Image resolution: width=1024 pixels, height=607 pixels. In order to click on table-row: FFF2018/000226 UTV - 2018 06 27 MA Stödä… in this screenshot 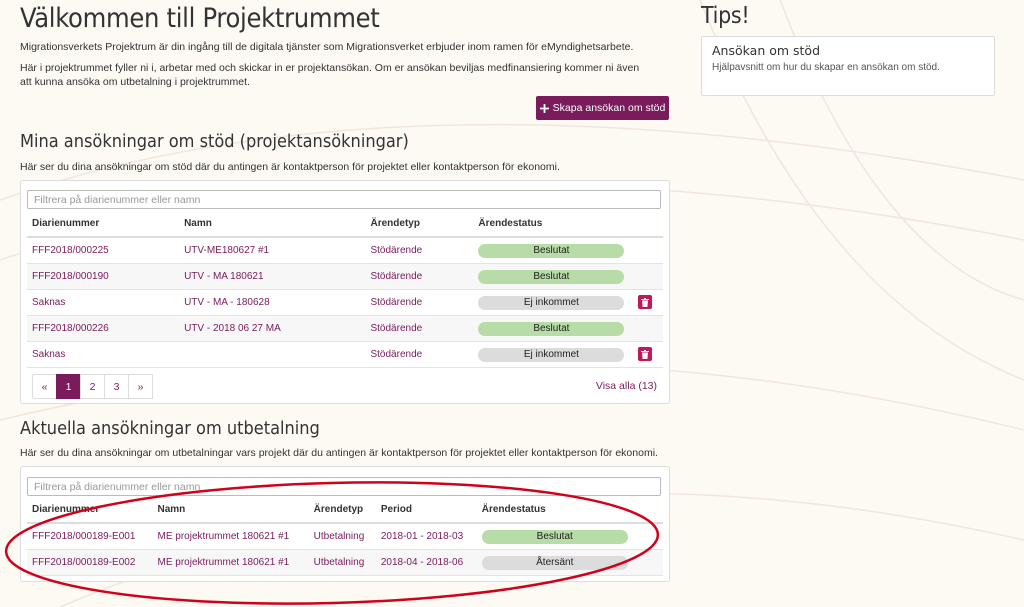, I will do `click(345, 328)`.